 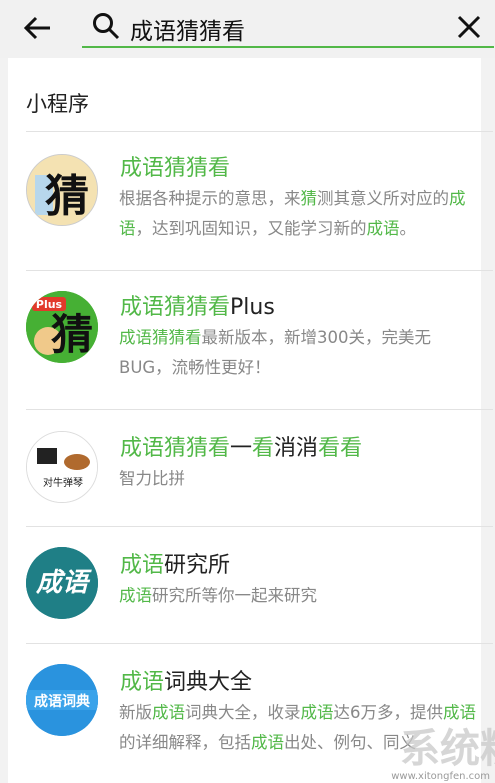 I want to click on mini-program-avatar: 猜, so click(x=62, y=190).